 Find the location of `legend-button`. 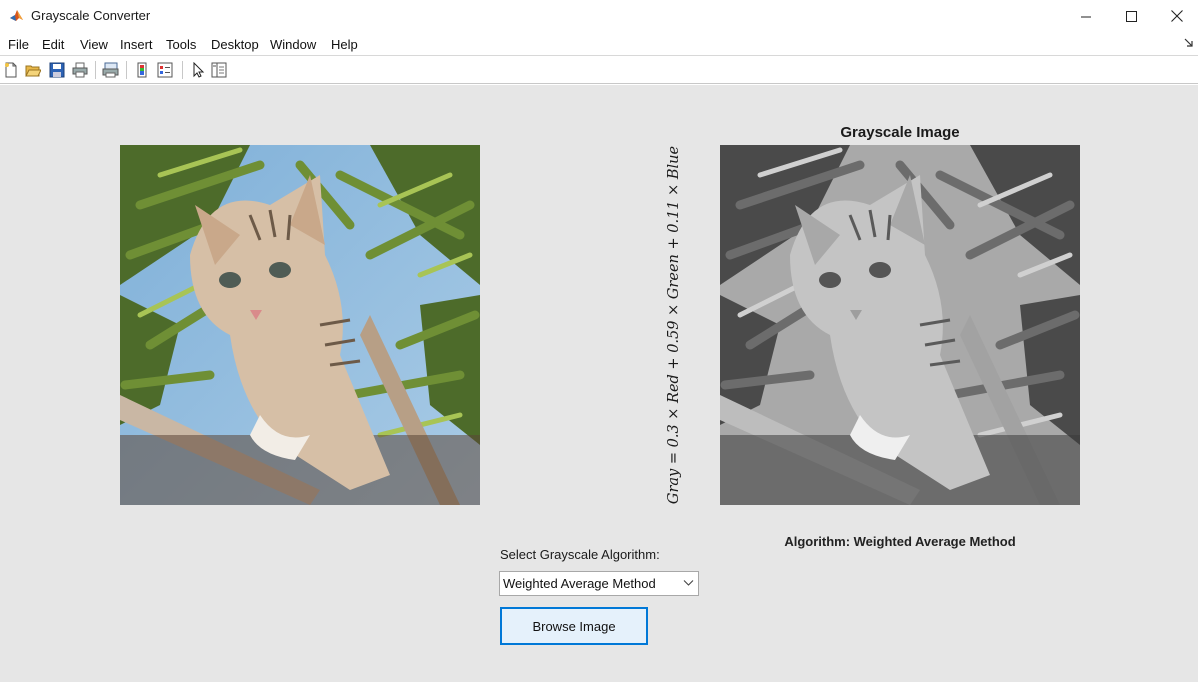

legend-button is located at coordinates (165, 70).